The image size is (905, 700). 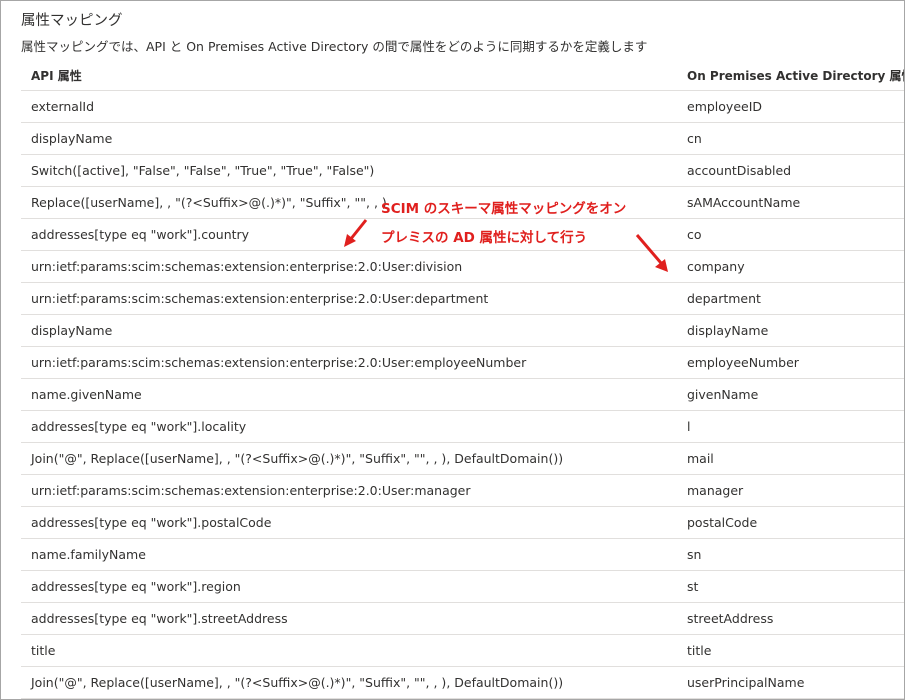 What do you see at coordinates (88, 554) in the screenshot?
I see `api-attribute-cell: name.familyName` at bounding box center [88, 554].